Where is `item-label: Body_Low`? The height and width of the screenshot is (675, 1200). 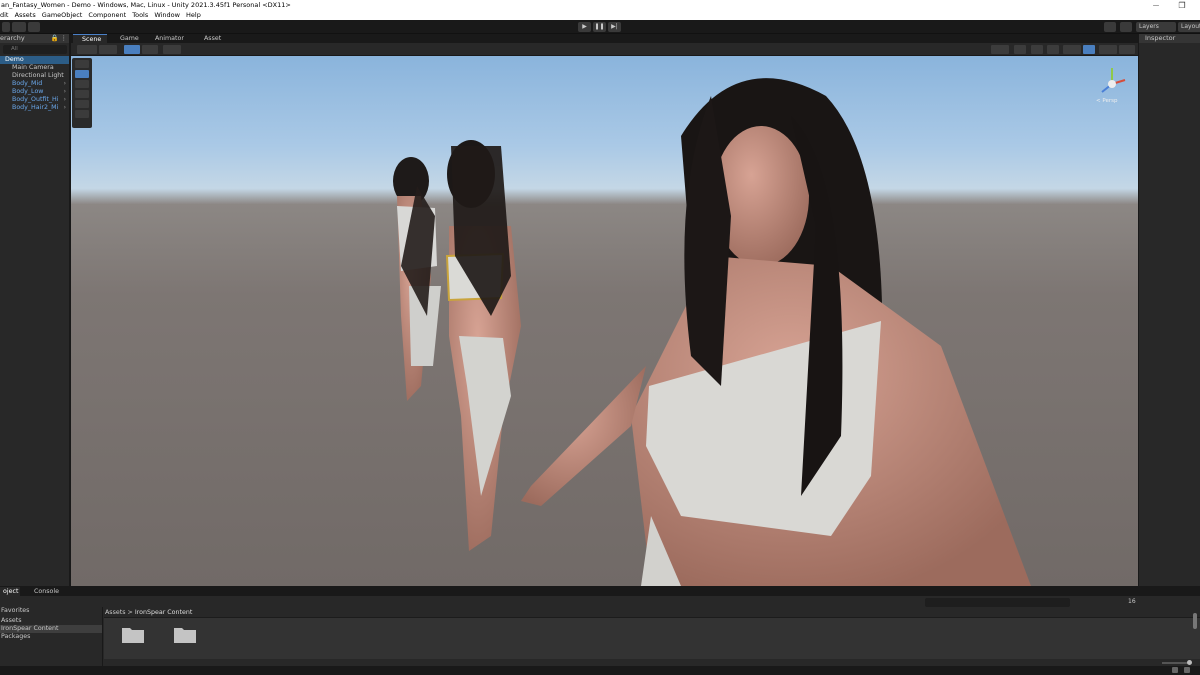
item-label: Body_Low is located at coordinates (28, 91).